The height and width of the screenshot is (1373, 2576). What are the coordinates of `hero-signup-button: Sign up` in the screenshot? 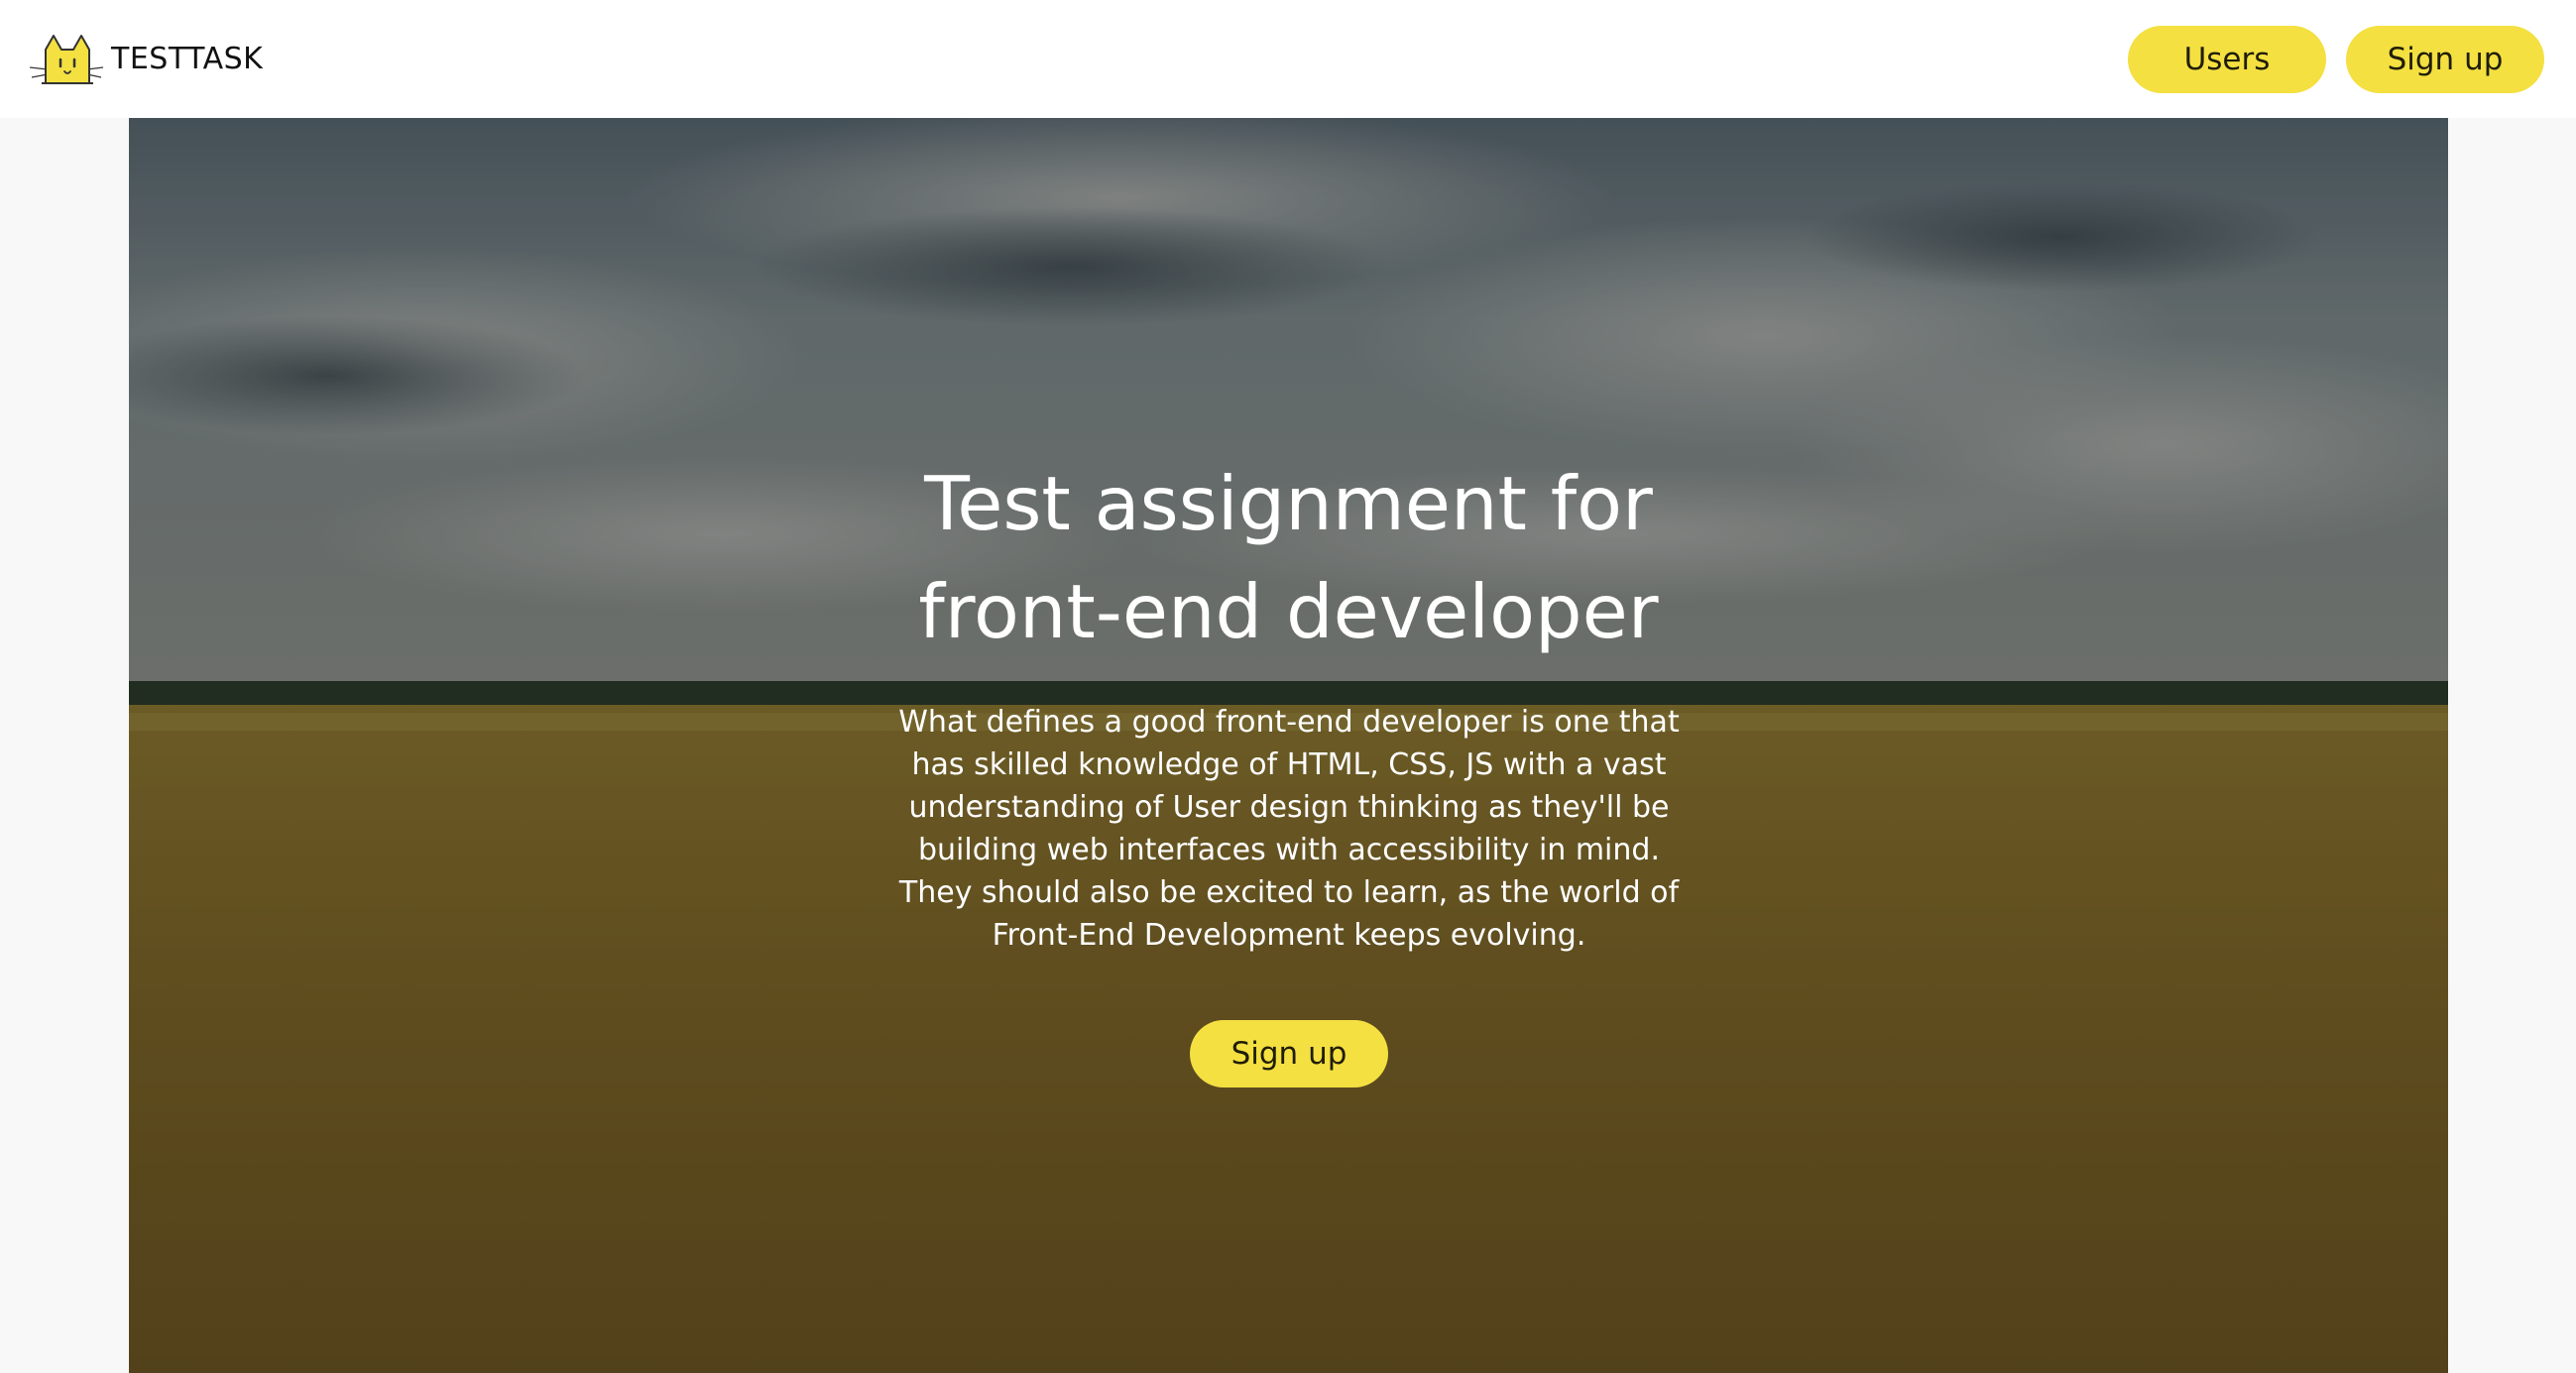 It's located at (1289, 1053).